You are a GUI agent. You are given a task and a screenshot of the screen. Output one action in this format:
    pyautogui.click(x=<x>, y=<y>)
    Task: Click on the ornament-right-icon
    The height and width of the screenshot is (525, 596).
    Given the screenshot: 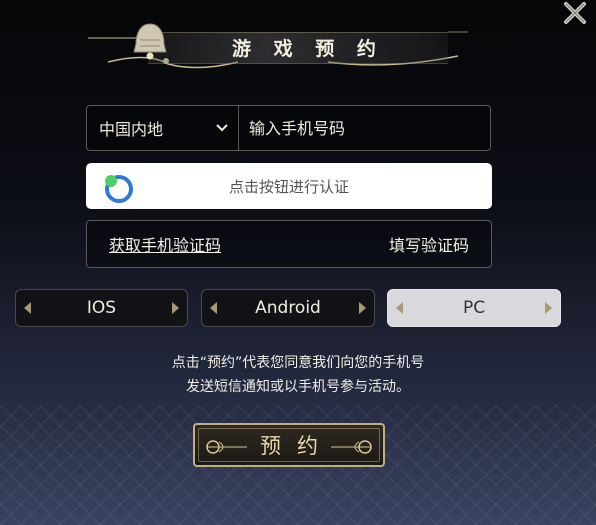 What is the action you would take?
    pyautogui.click(x=351, y=447)
    